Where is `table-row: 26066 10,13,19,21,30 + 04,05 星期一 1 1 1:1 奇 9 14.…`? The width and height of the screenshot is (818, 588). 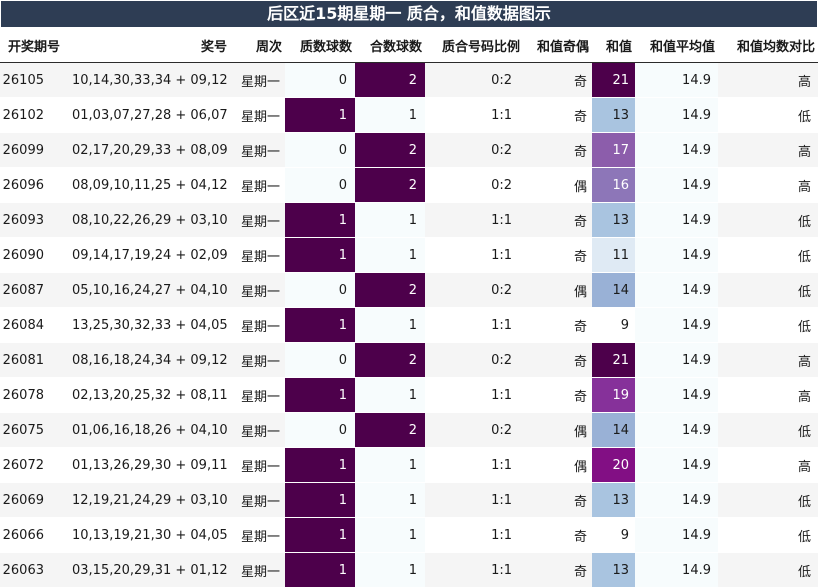 table-row: 26066 10,13,19,21,30 + 04,05 星期一 1 1 1:1 奇 9 14.… is located at coordinates (409, 535).